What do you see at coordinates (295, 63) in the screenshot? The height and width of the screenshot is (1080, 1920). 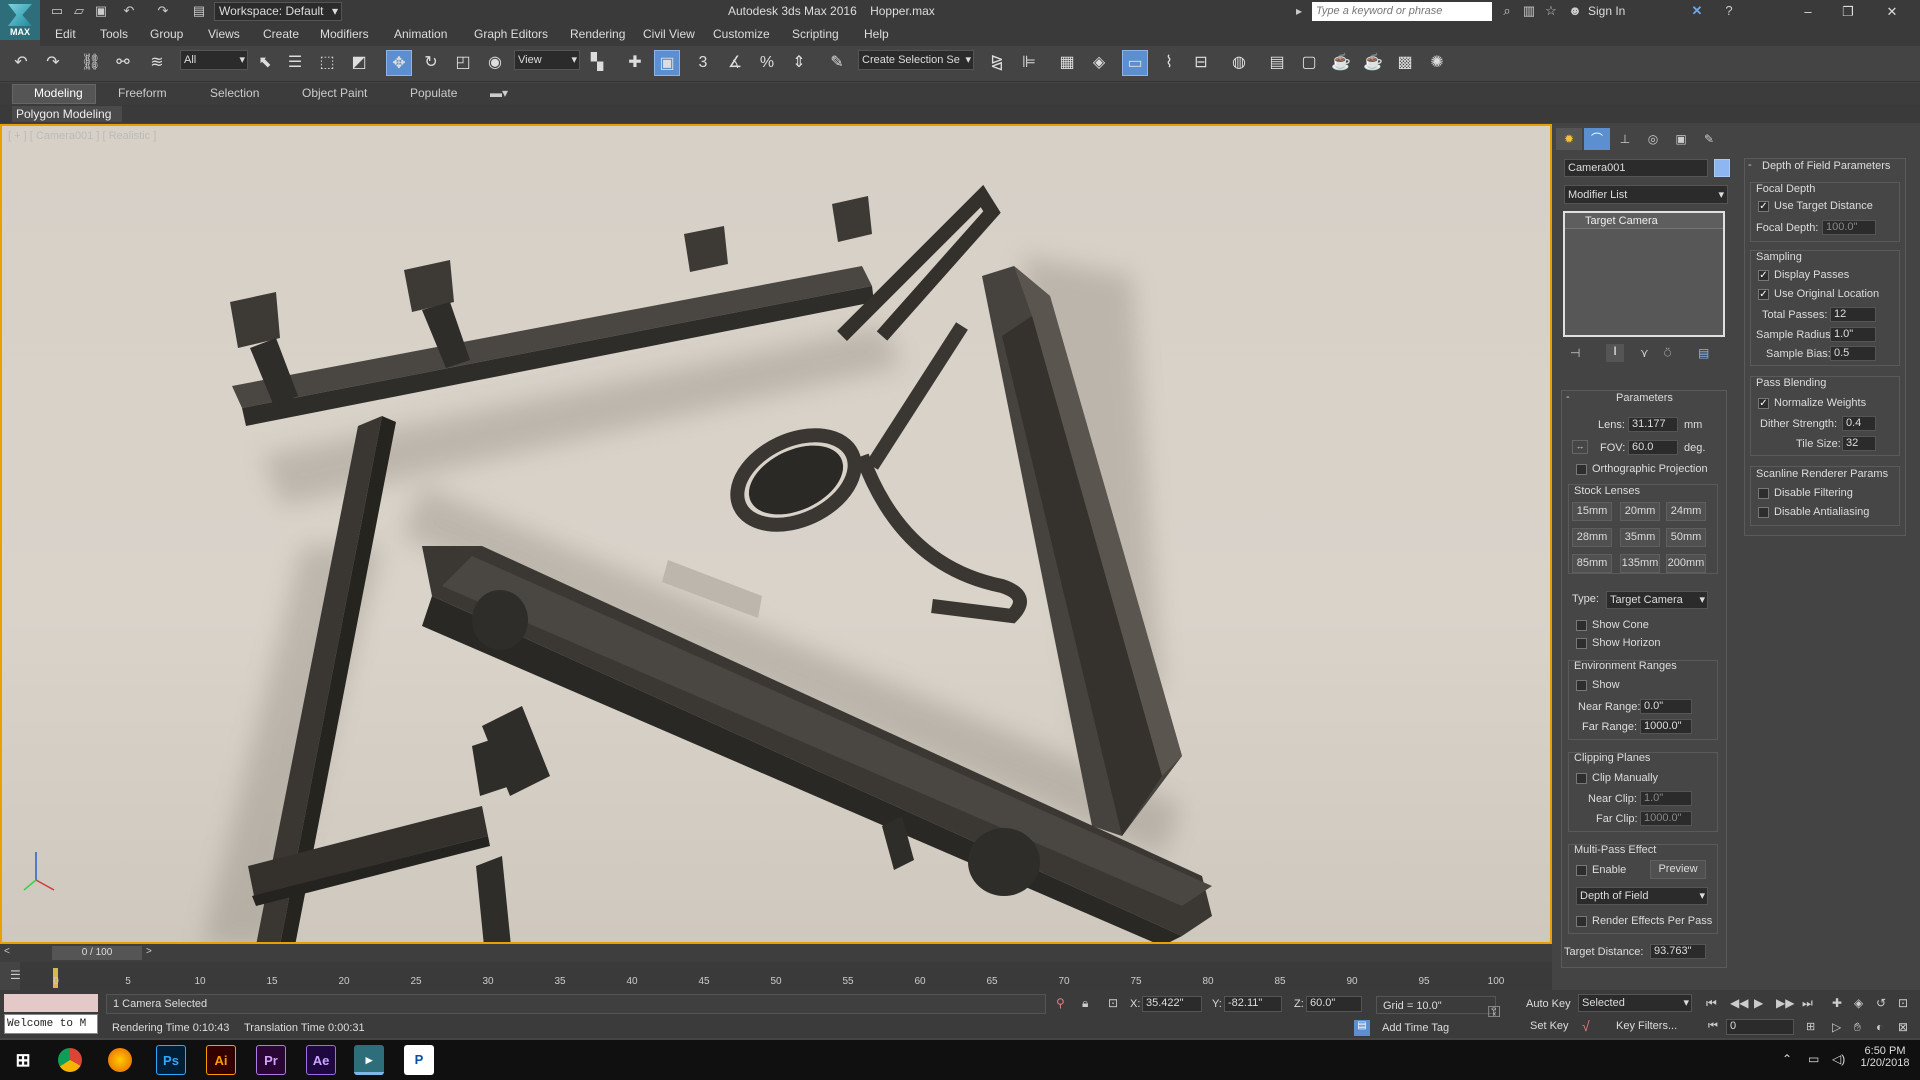 I see `select-by-name-icon: ☰` at bounding box center [295, 63].